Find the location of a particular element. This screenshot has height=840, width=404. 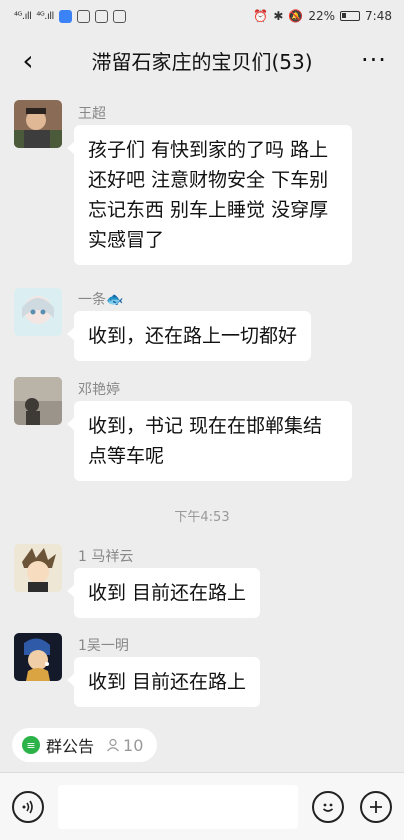

sender-name: 王超 is located at coordinates (92, 114).